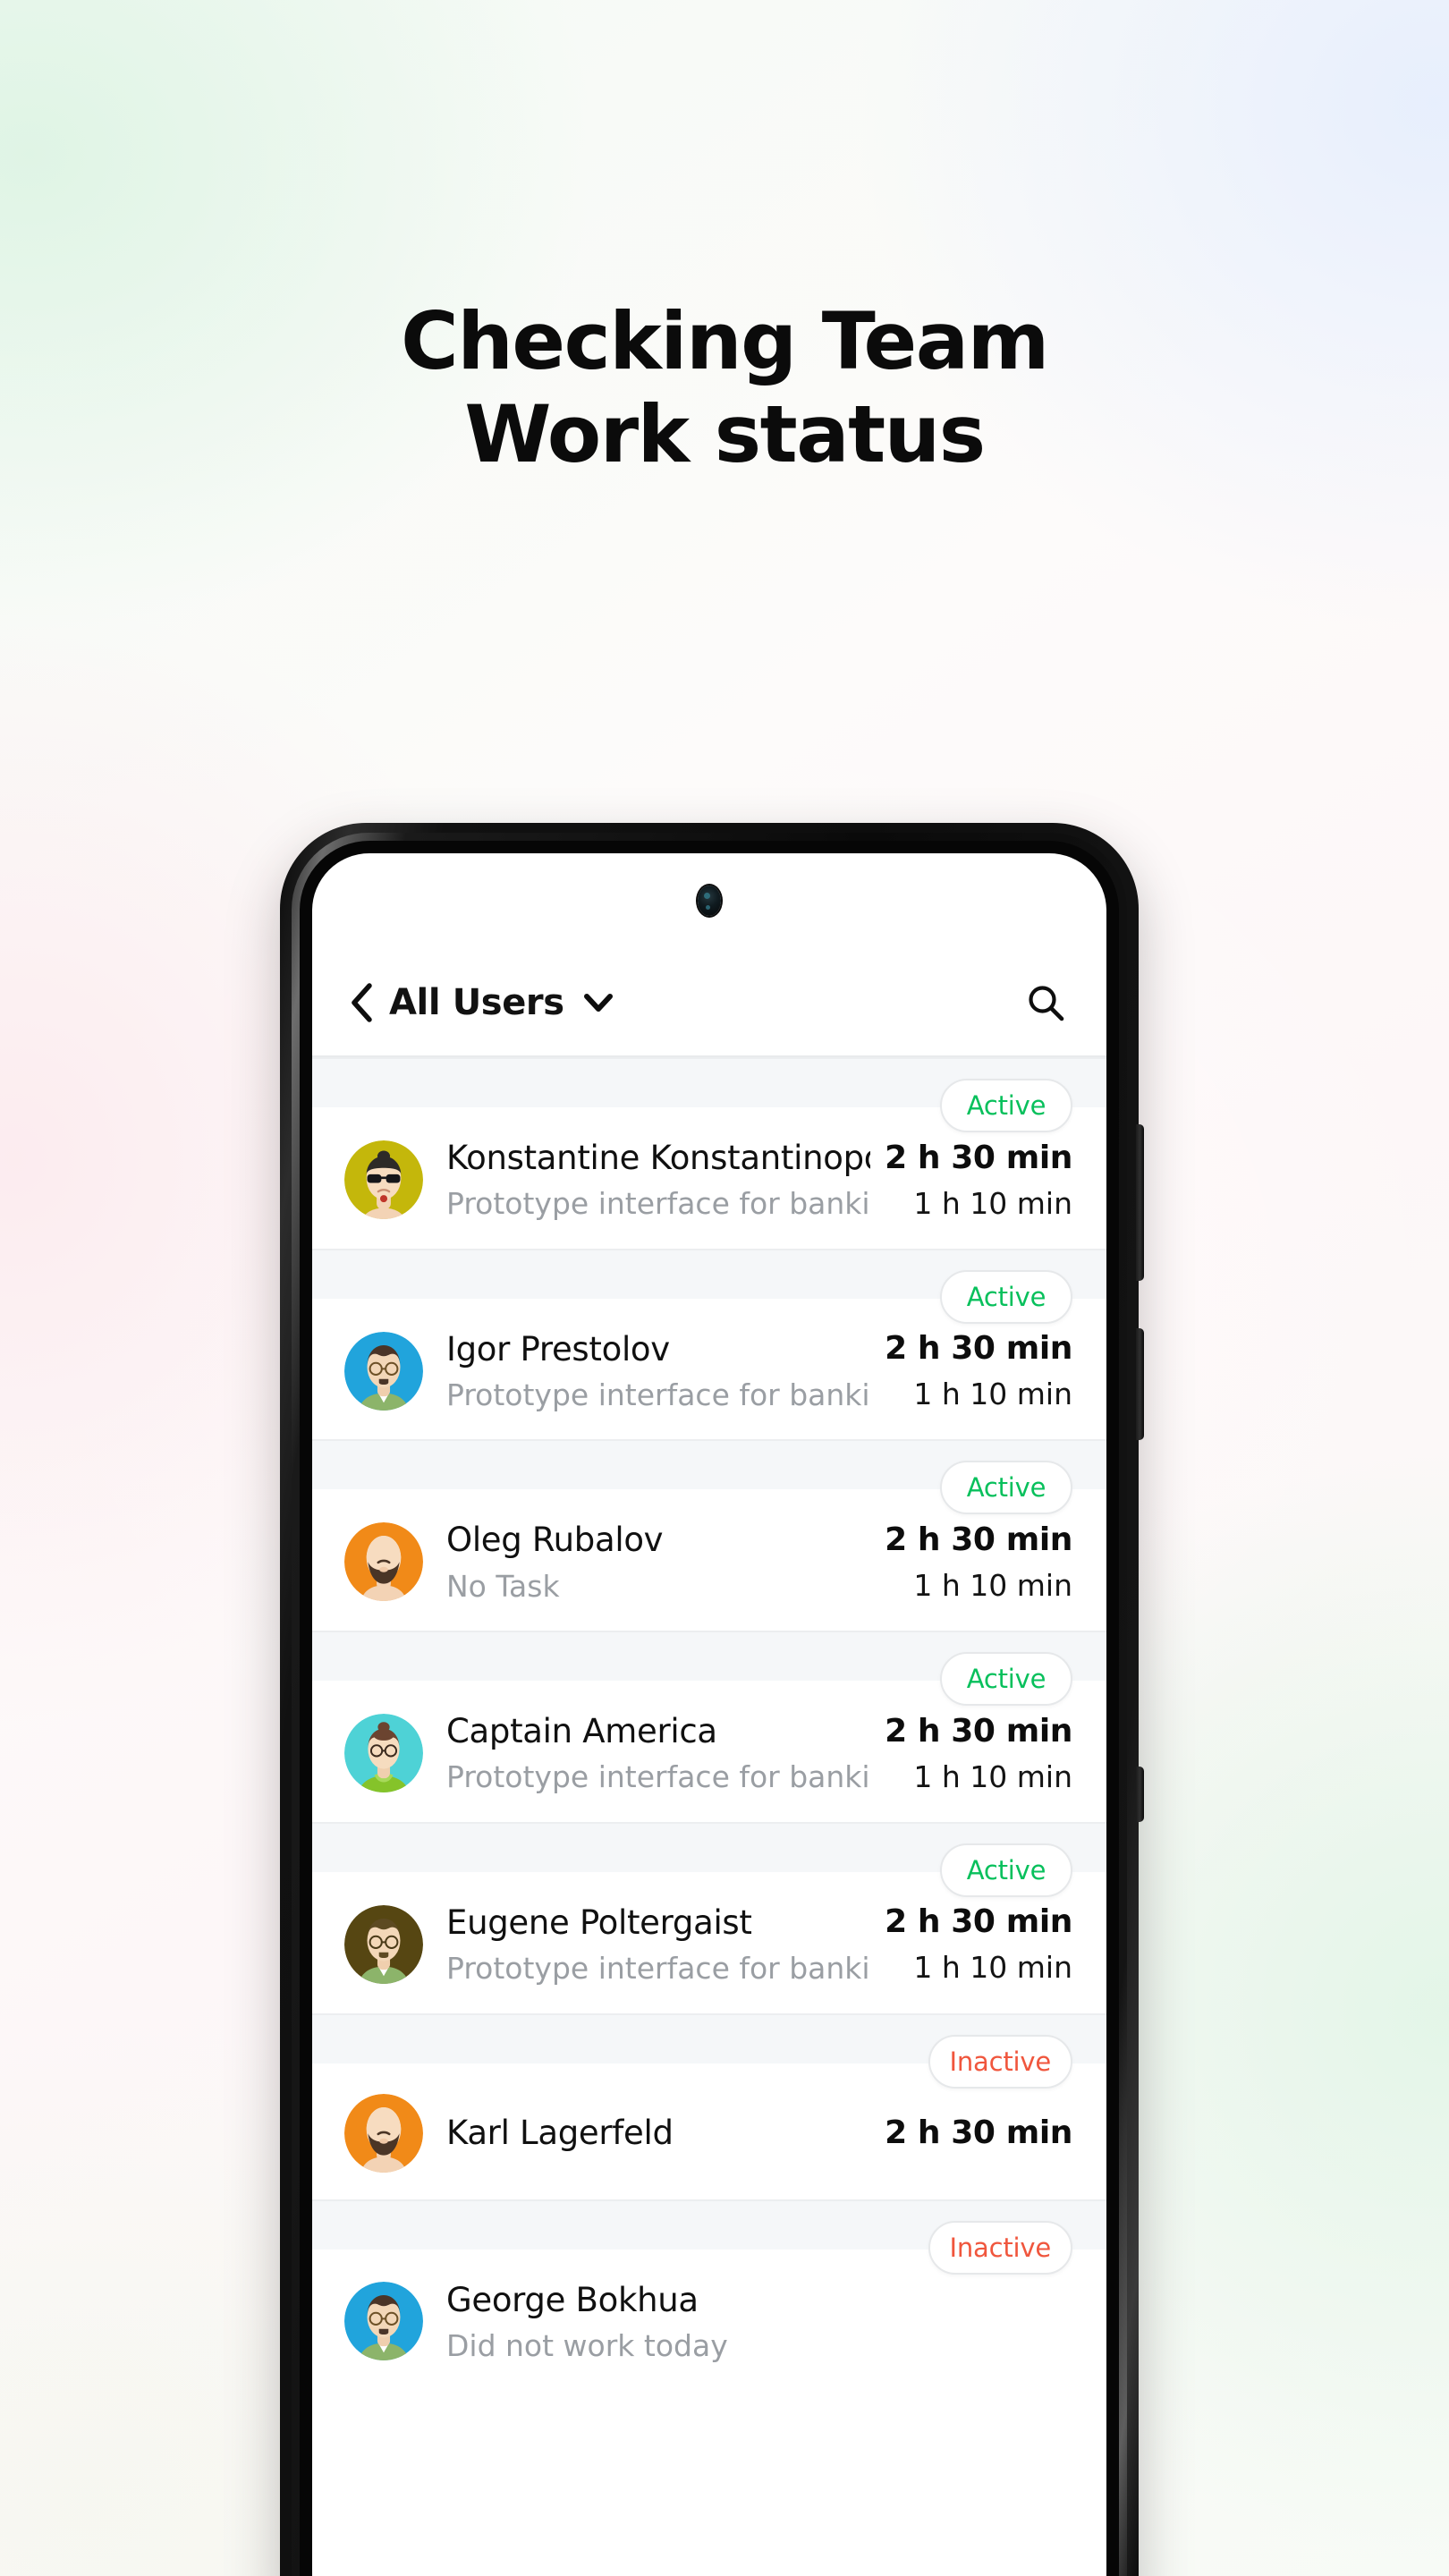 The height and width of the screenshot is (2576, 1449). I want to click on user-task: No Task, so click(503, 1586).